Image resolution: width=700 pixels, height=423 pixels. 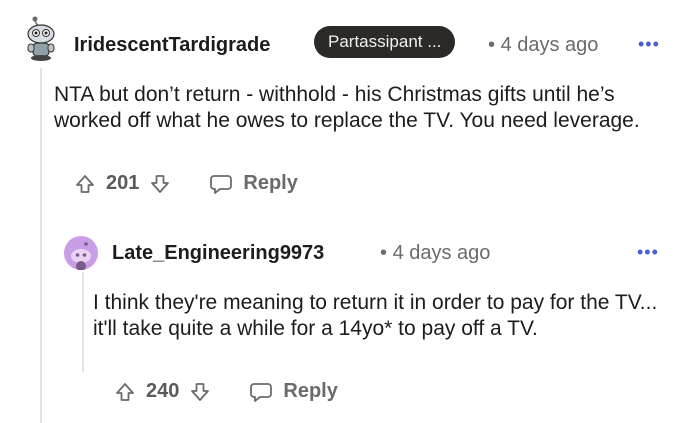 What do you see at coordinates (218, 253) in the screenshot?
I see `comment-username: Late_Engineering9973` at bounding box center [218, 253].